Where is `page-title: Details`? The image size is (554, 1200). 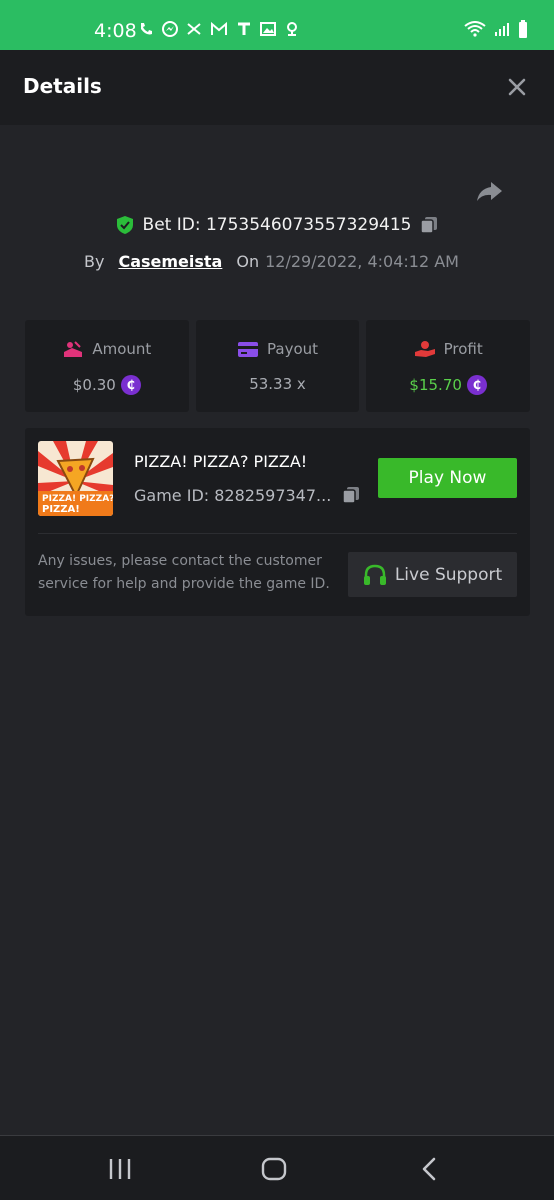
page-title: Details is located at coordinates (62, 86).